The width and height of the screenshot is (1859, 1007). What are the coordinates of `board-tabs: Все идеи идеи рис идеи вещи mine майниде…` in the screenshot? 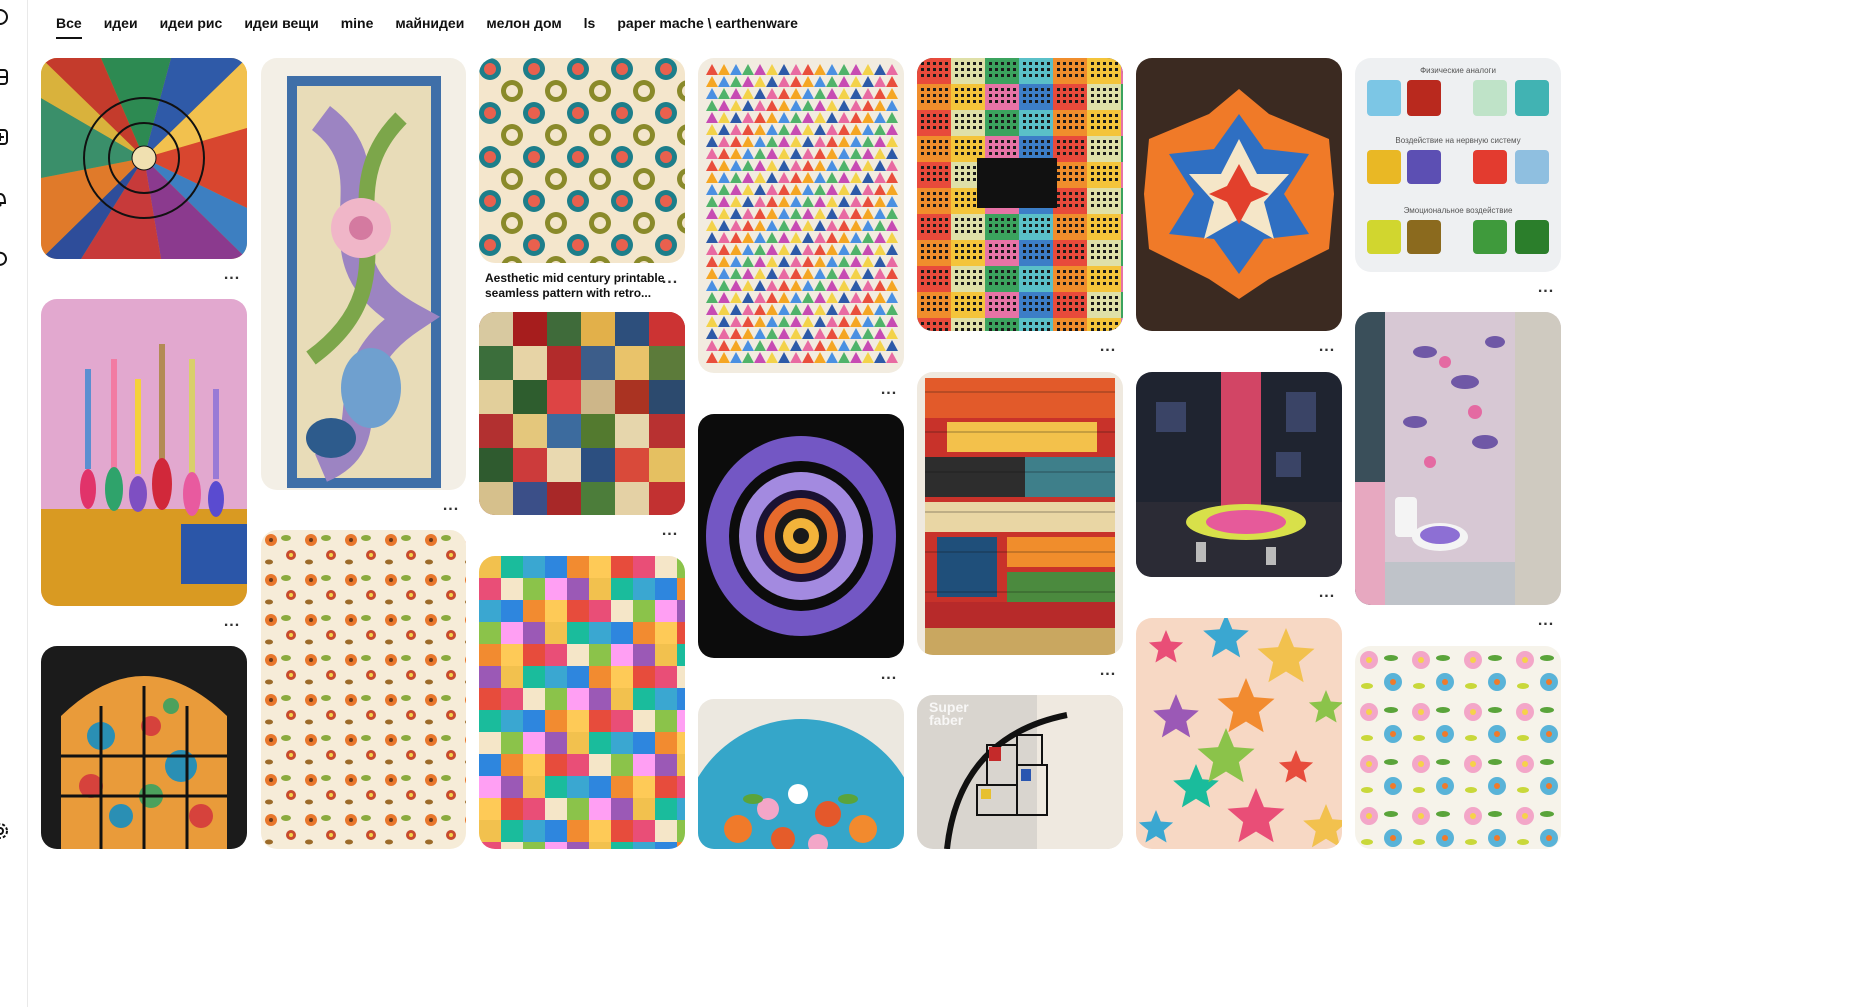 It's located at (427, 23).